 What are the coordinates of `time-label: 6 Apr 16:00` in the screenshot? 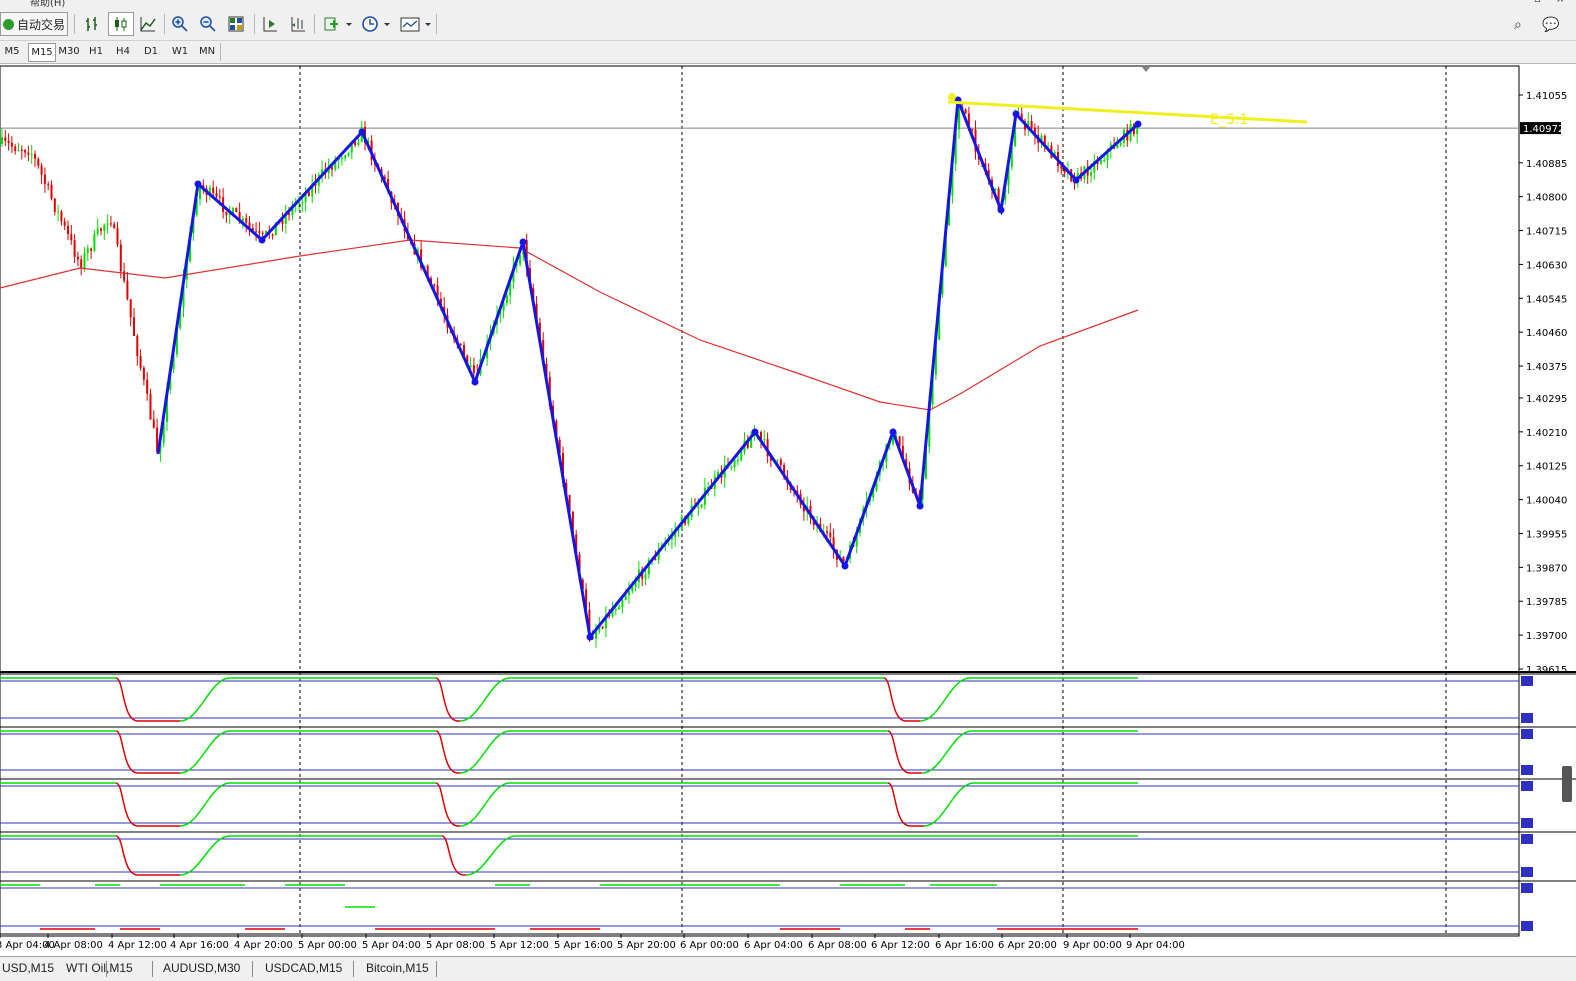 It's located at (964, 945).